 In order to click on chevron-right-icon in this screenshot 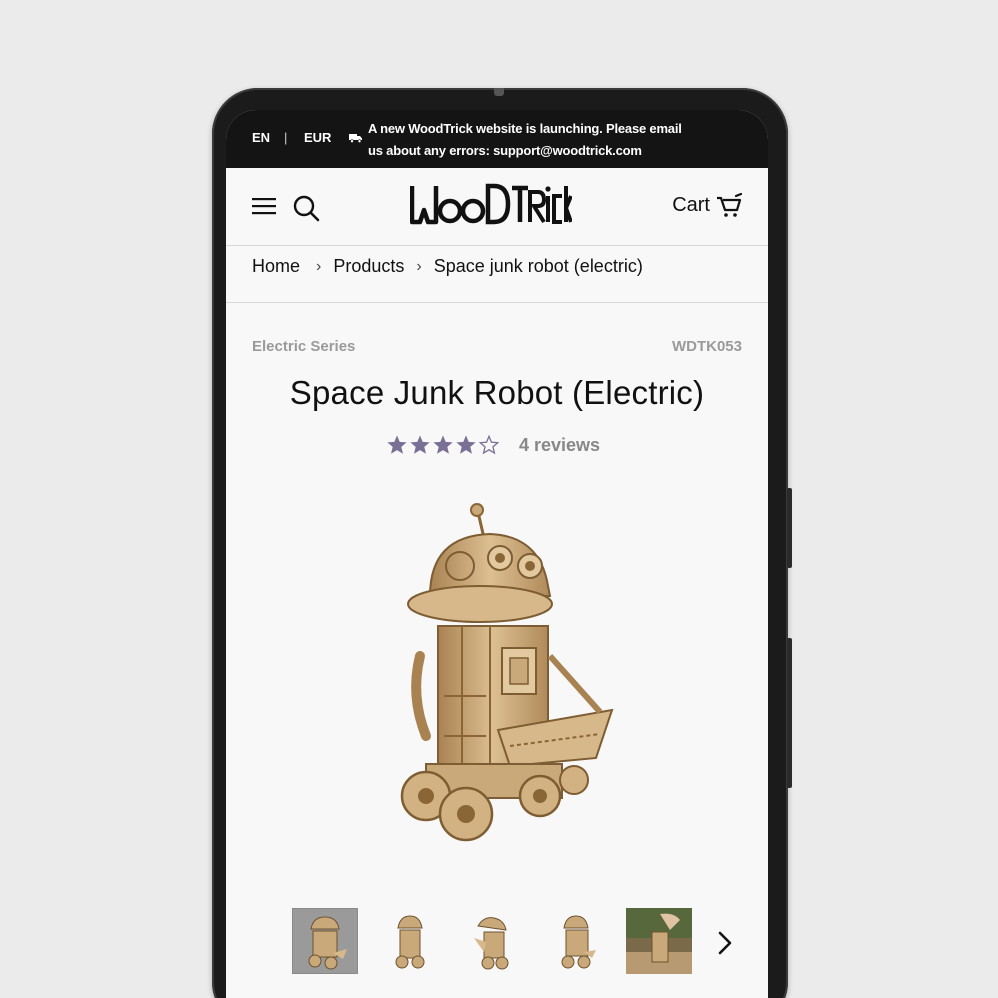, I will do `click(725, 943)`.